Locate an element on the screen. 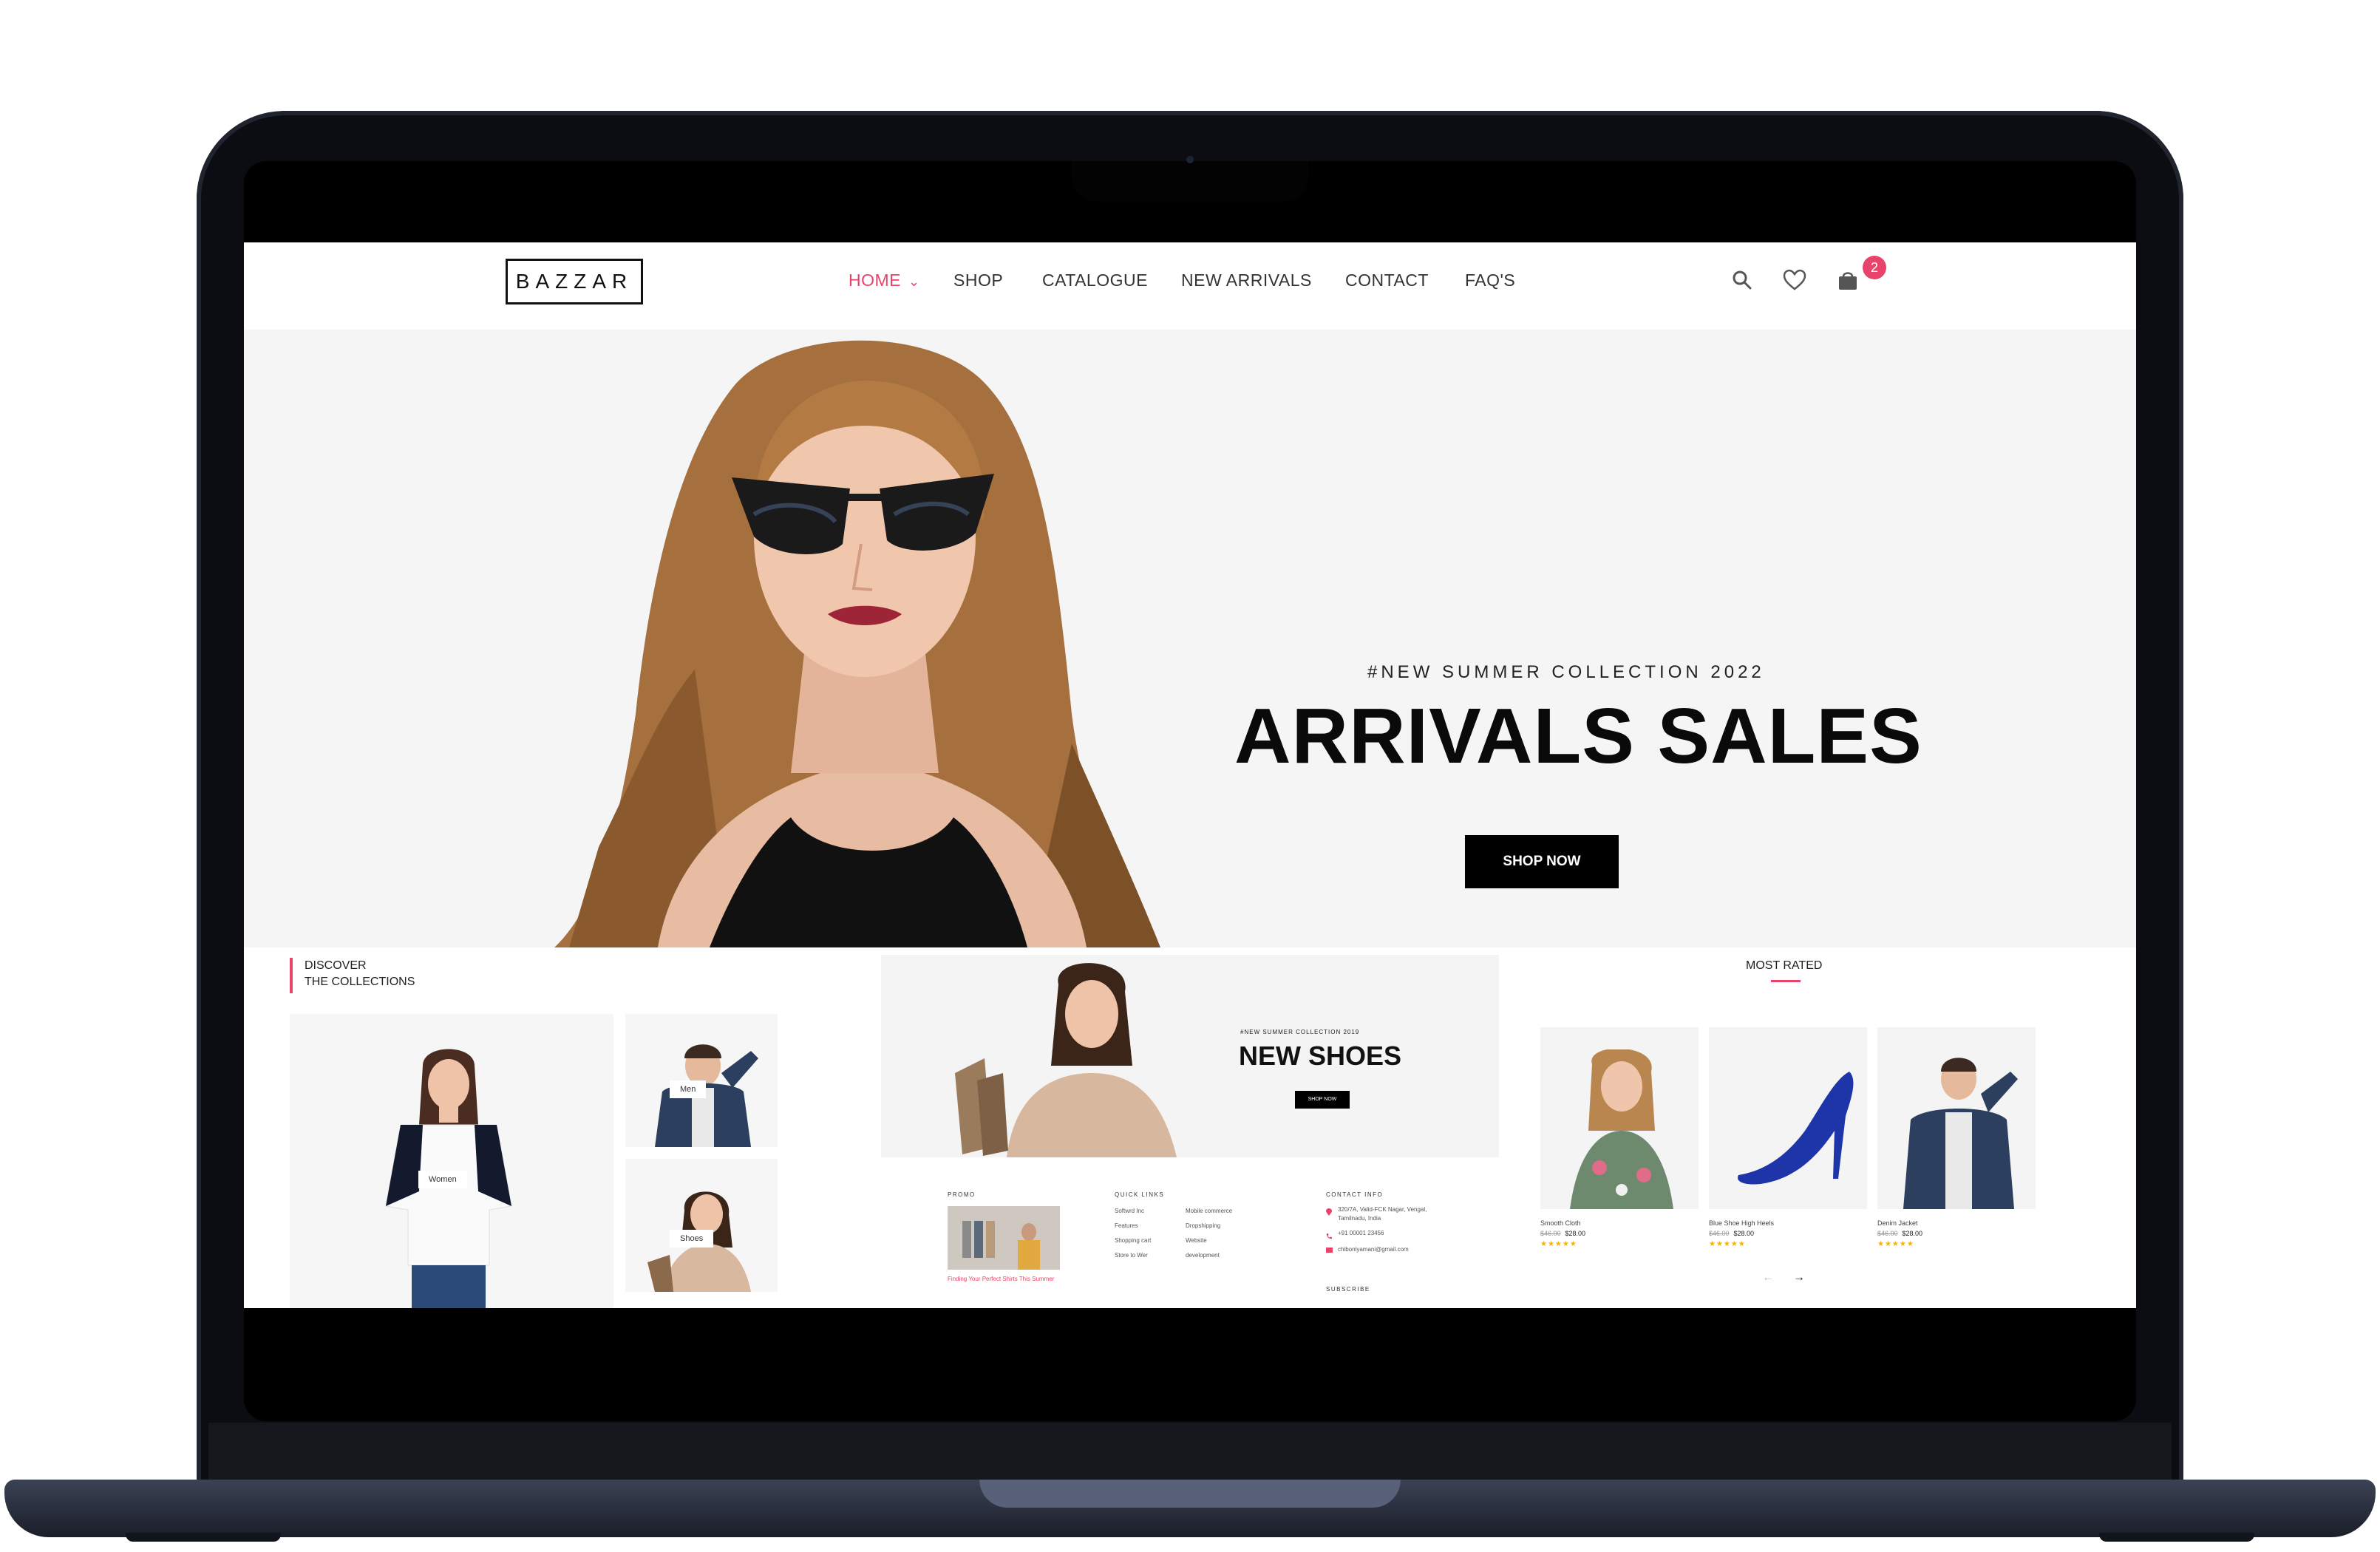 The width and height of the screenshot is (2380, 1552). collection-label-men: Men is located at coordinates (688, 1089).